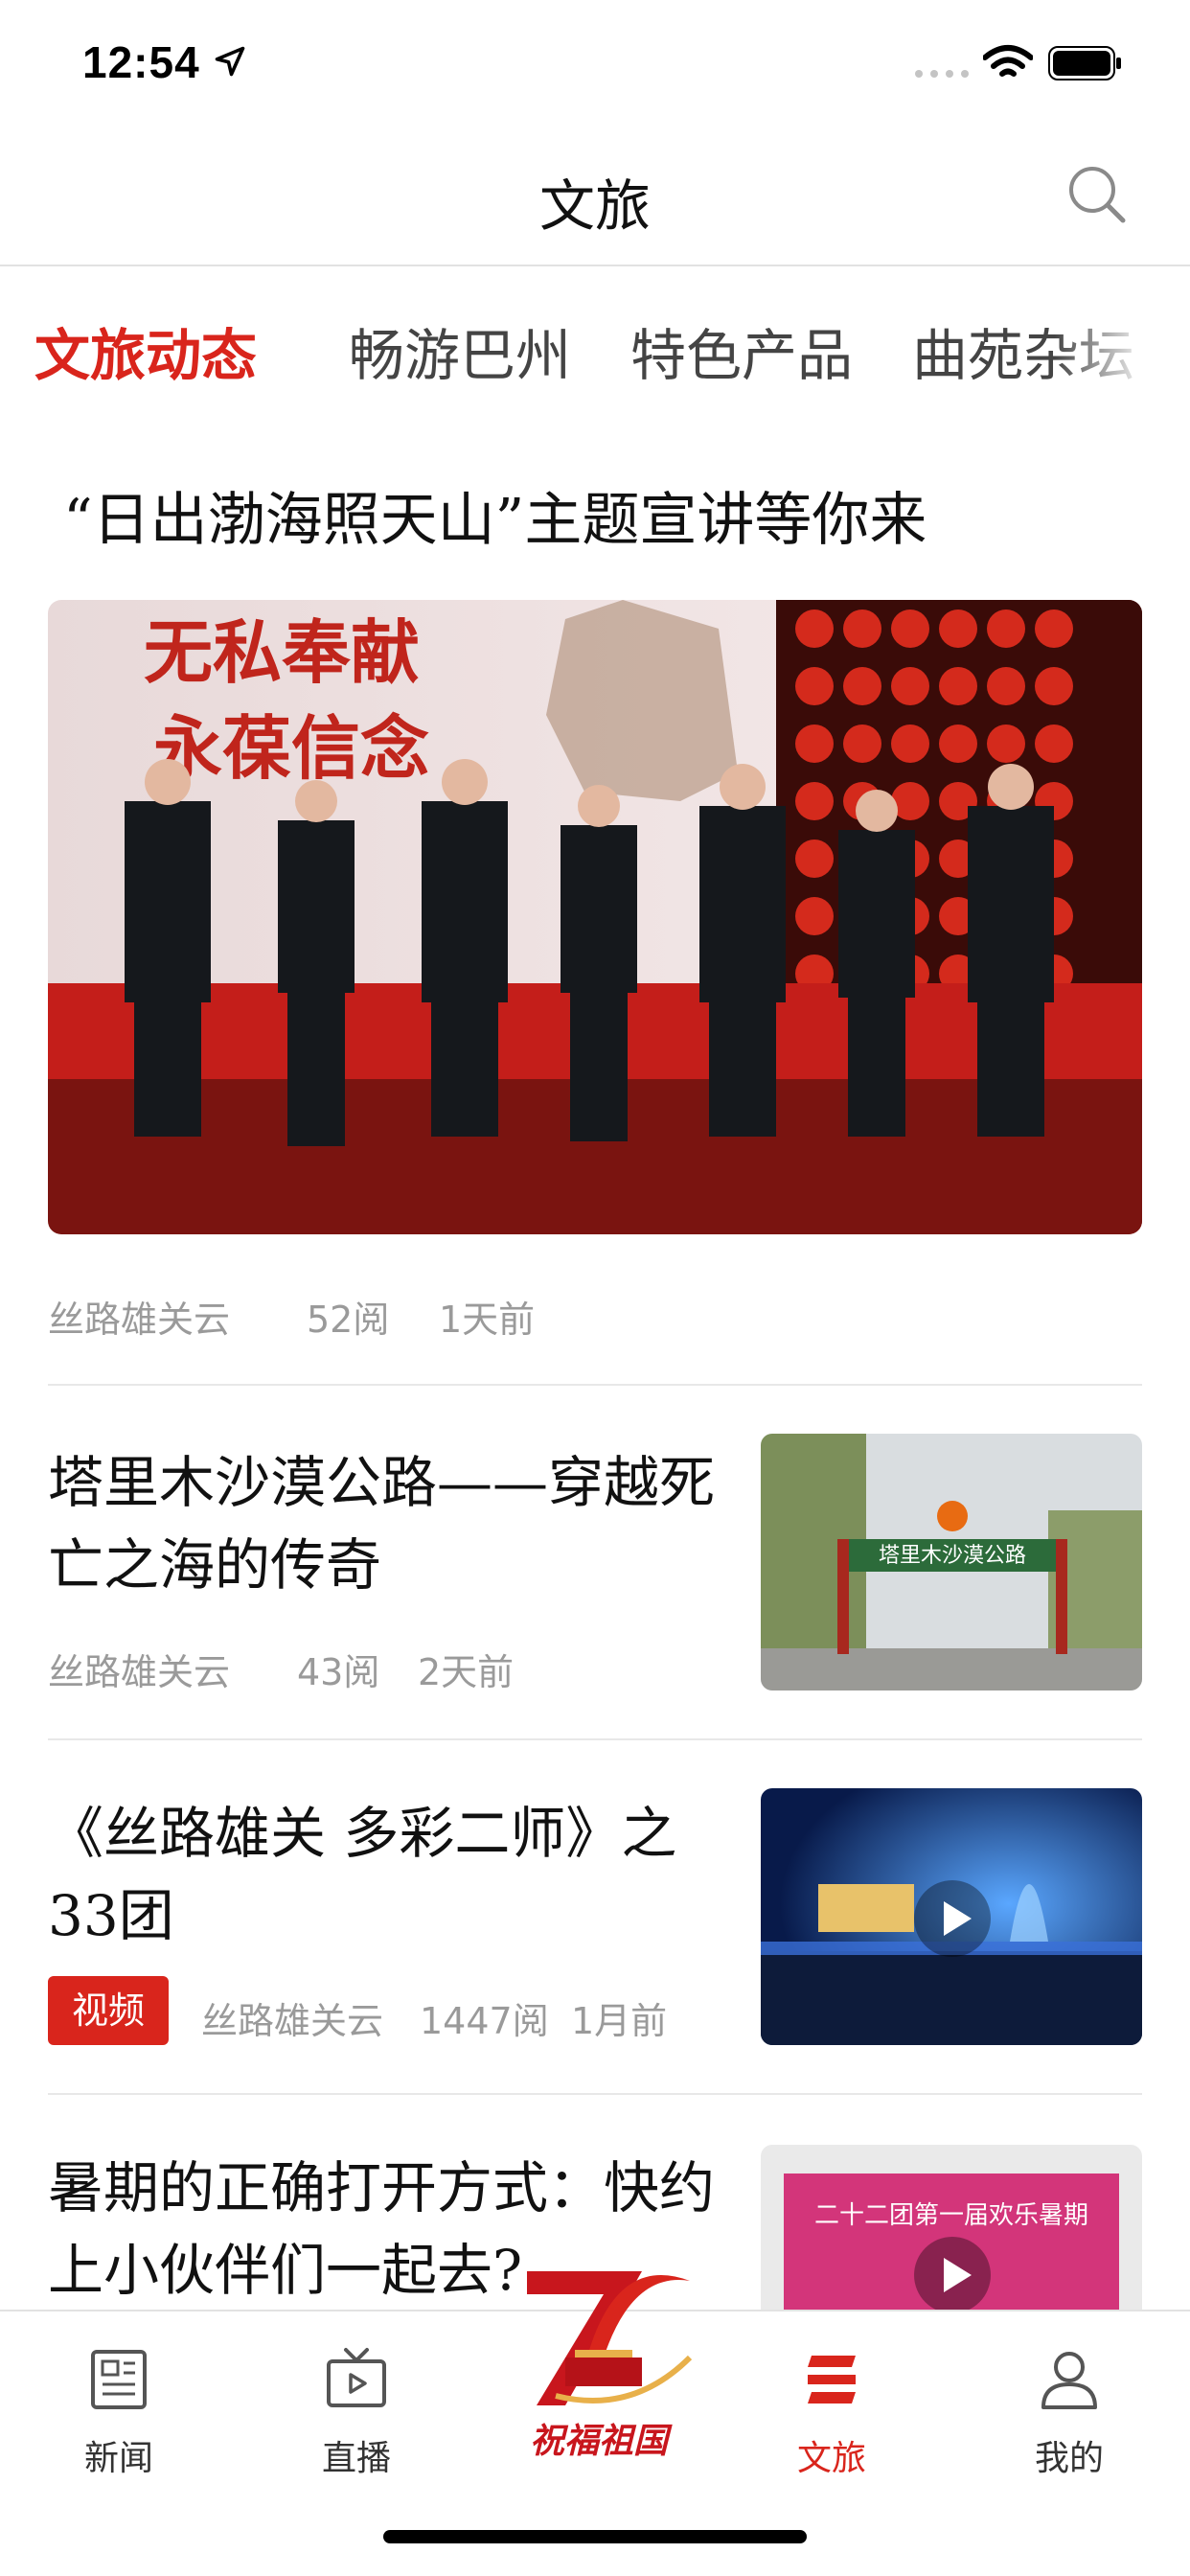 This screenshot has height=2576, width=1190. Describe the element at coordinates (467, 1672) in the screenshot. I see `article-time: 2天前` at that location.